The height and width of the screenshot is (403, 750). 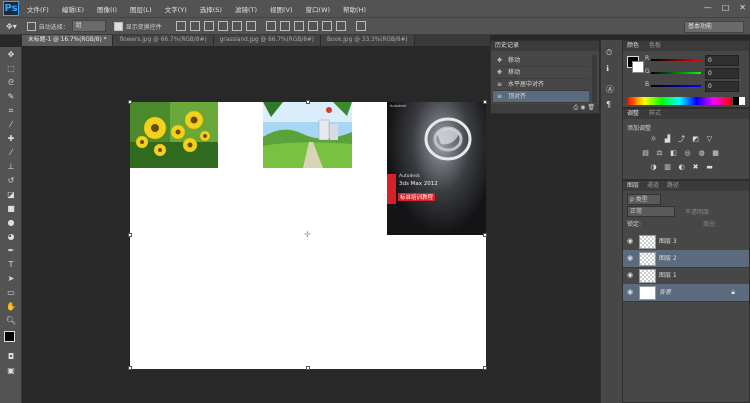 I want to click on blue-slider, so click(x=676, y=86).